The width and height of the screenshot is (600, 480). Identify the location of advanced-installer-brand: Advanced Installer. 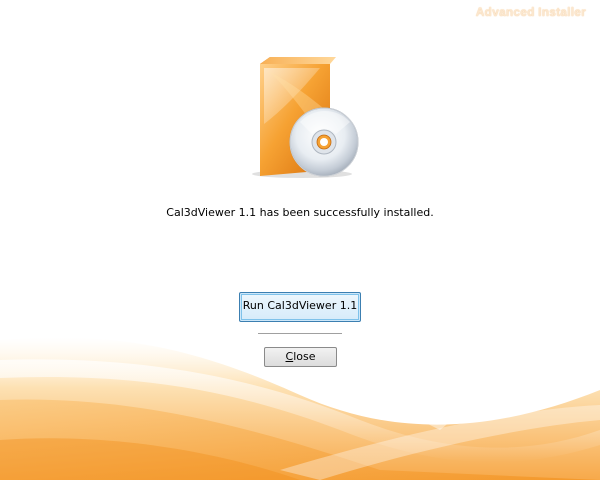
(530, 12).